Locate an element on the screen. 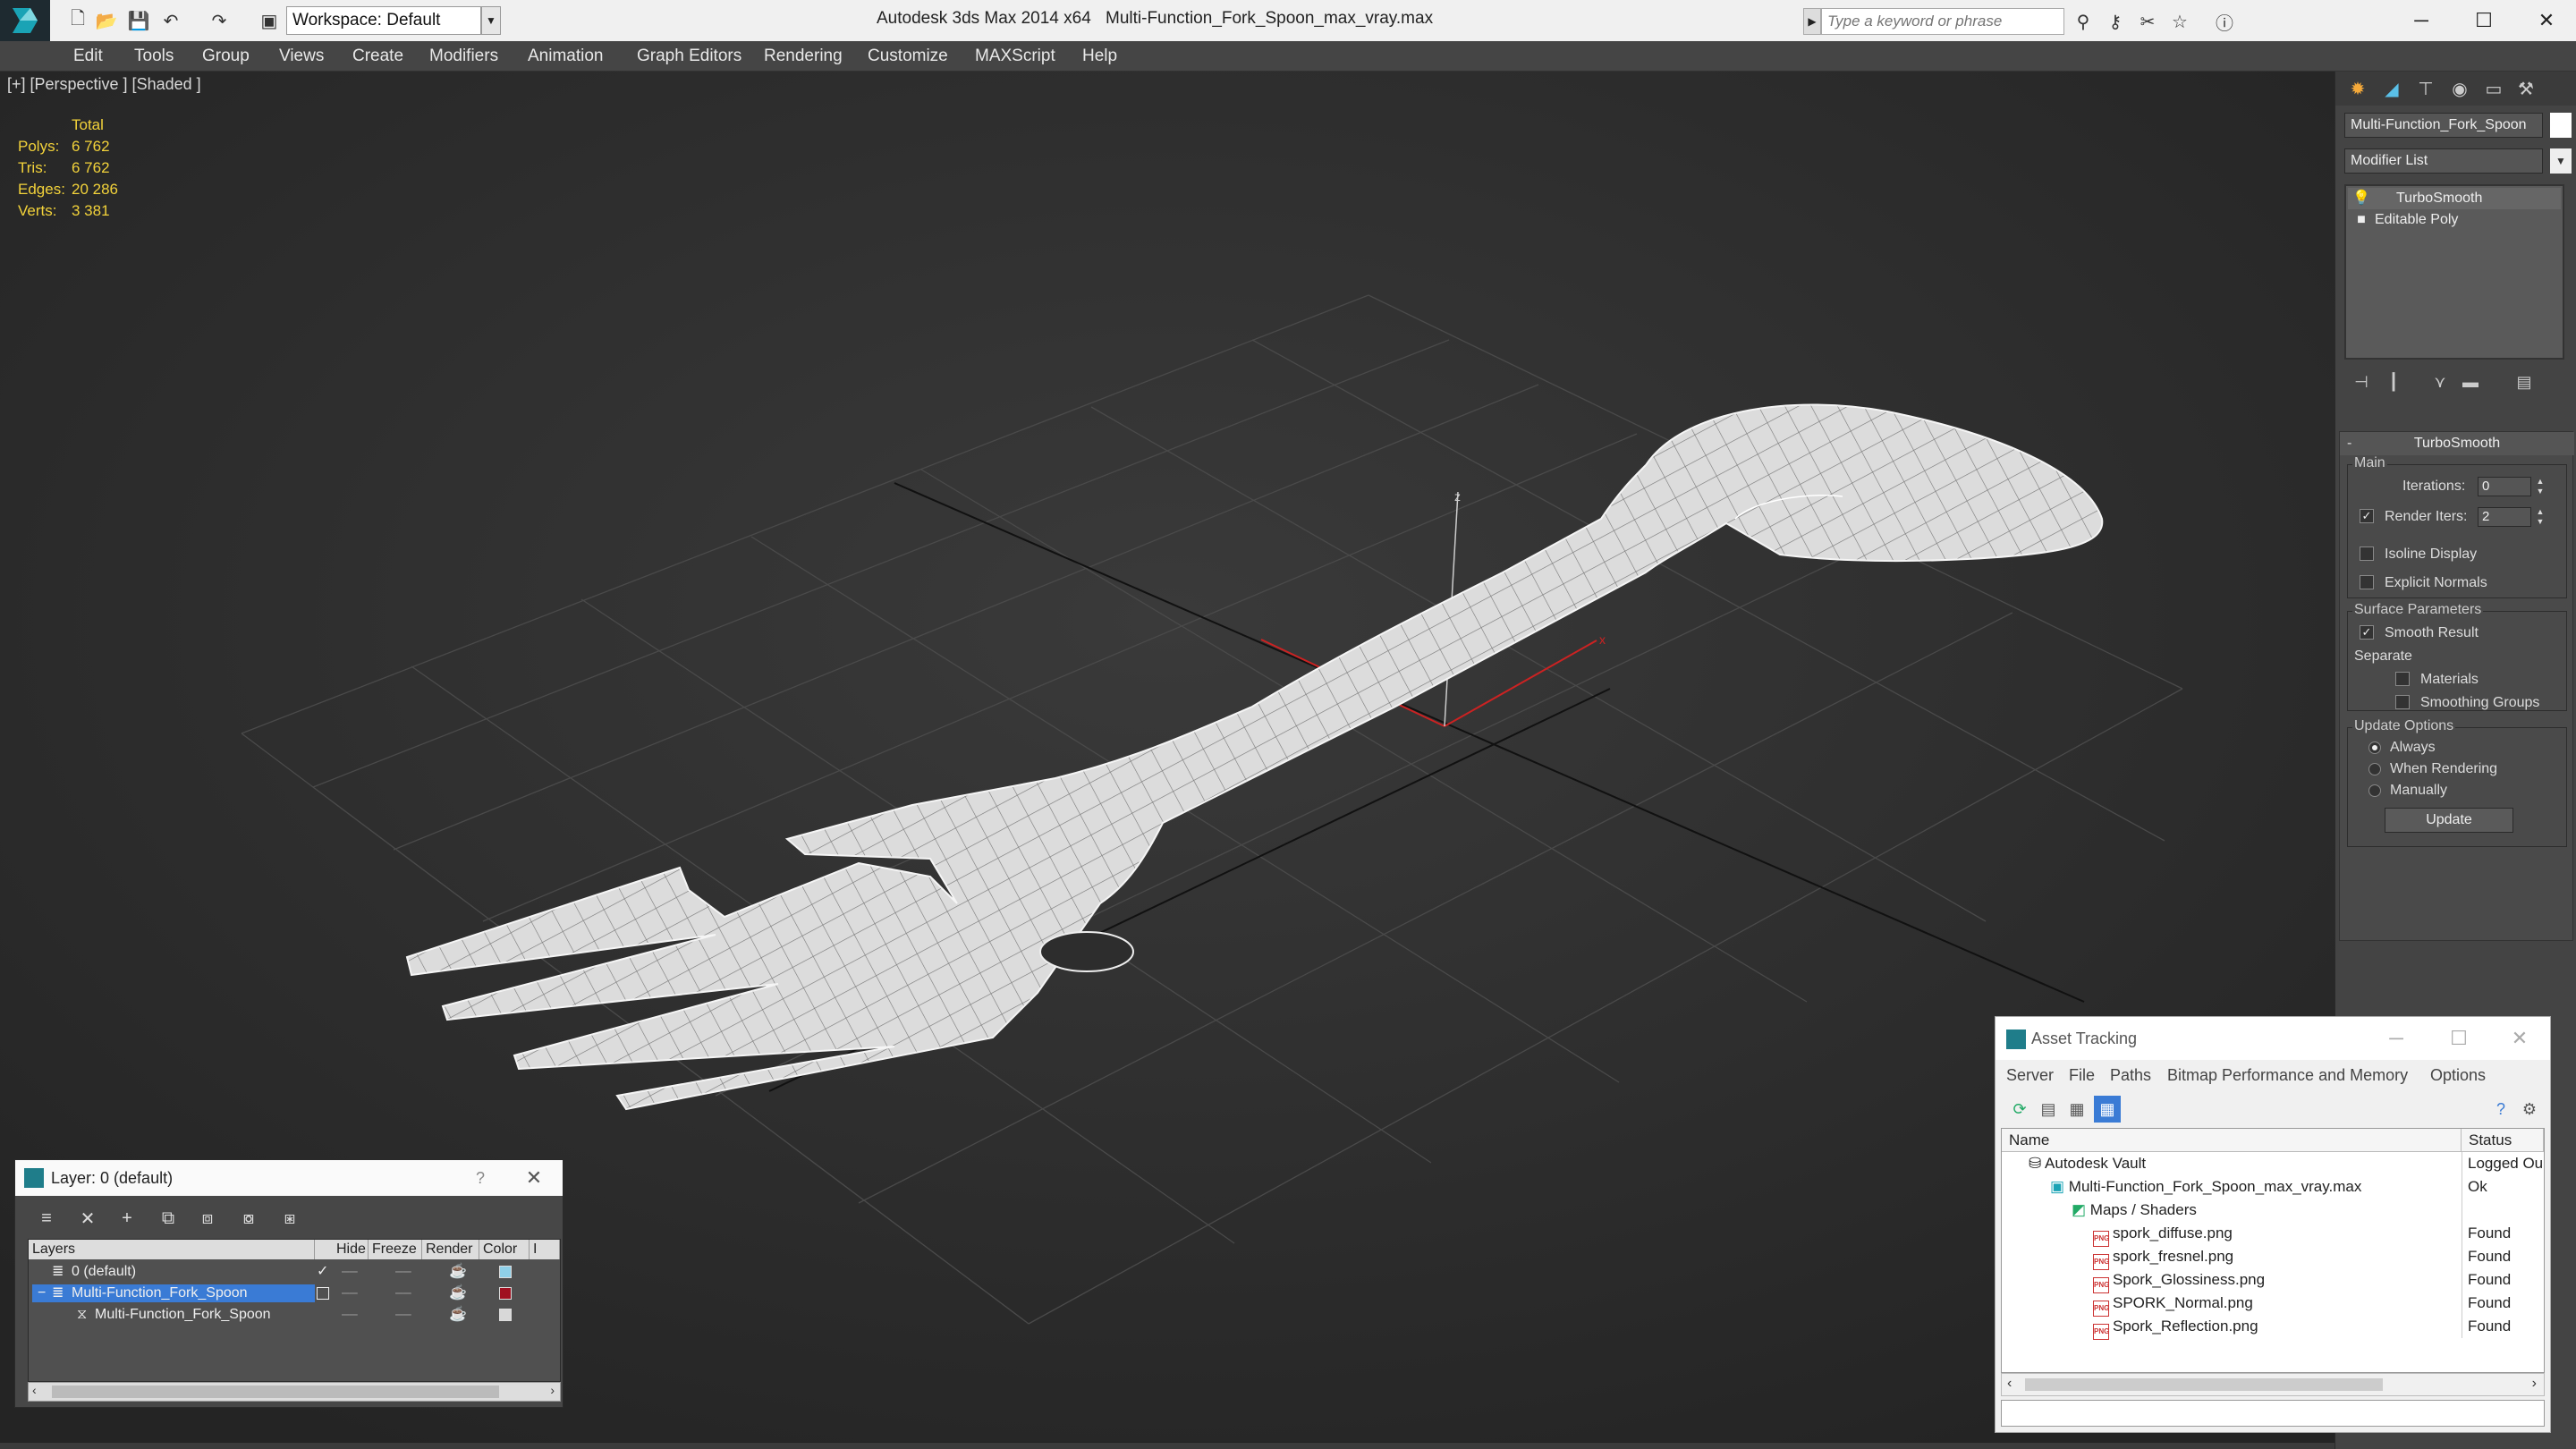 This screenshot has height=1449, width=2576. at-menu-bitmap-performance: Bitmap Performance and Memory is located at coordinates (2287, 1075).